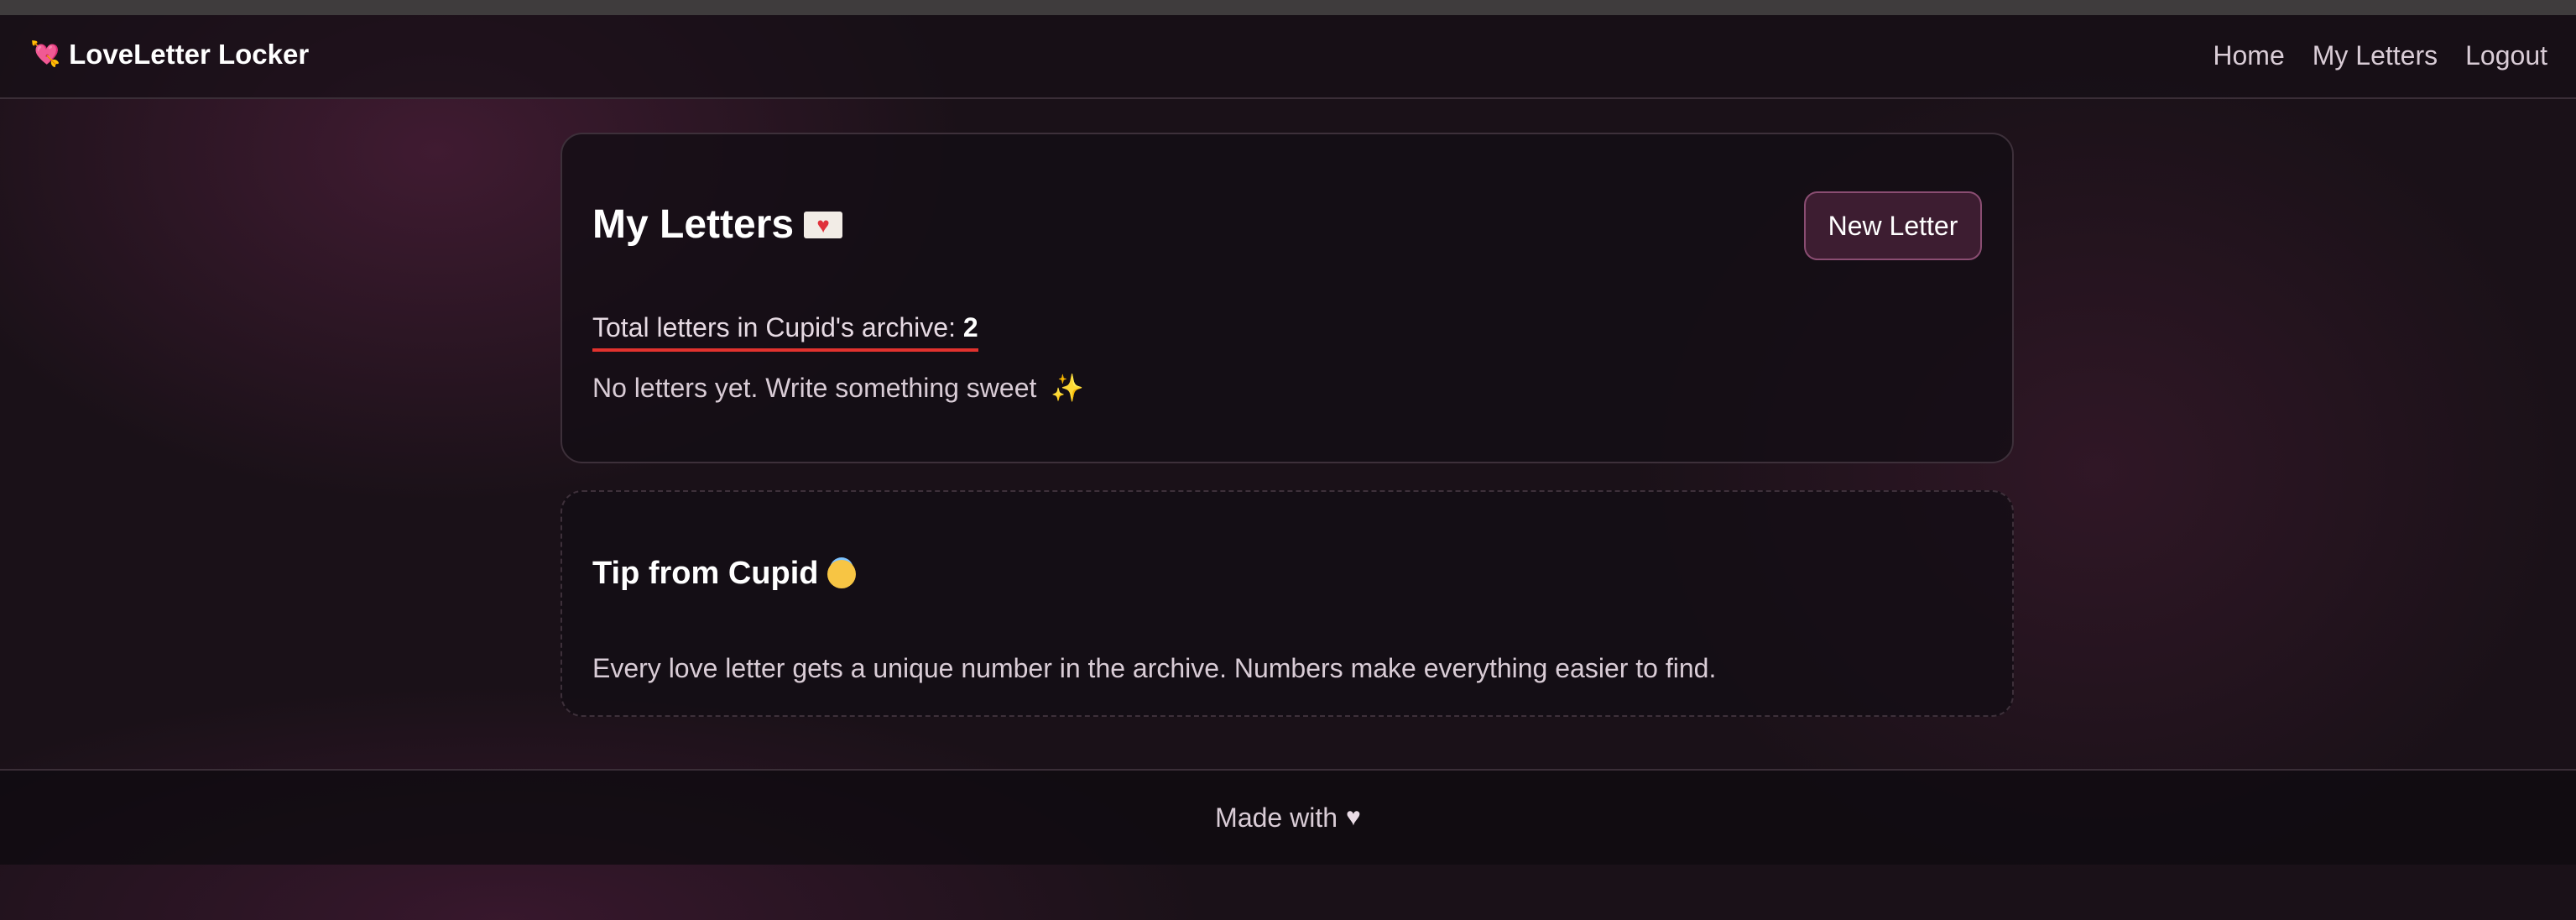 This screenshot has width=2576, height=920. I want to click on nav-link-logout: Logout, so click(2506, 55).